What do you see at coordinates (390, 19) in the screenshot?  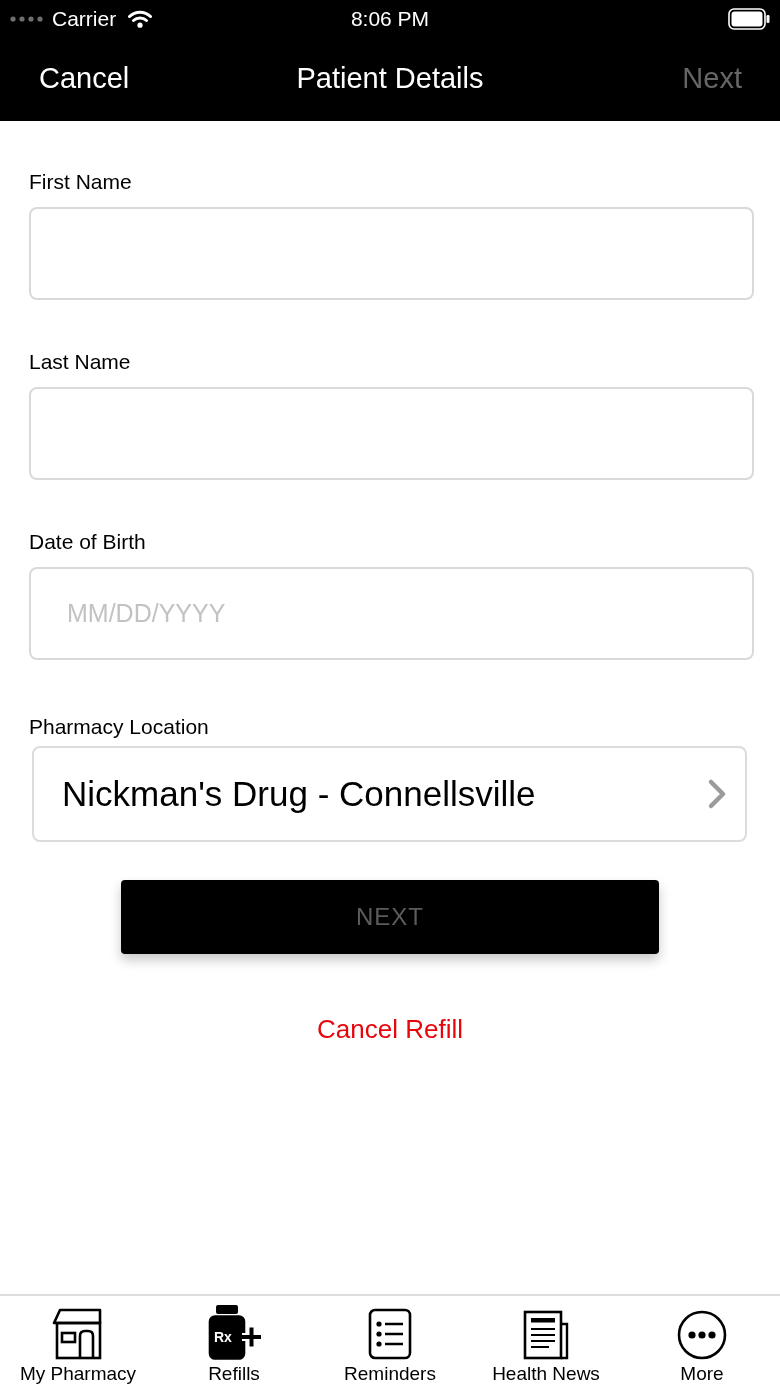 I see `status-time: 8:06 PM` at bounding box center [390, 19].